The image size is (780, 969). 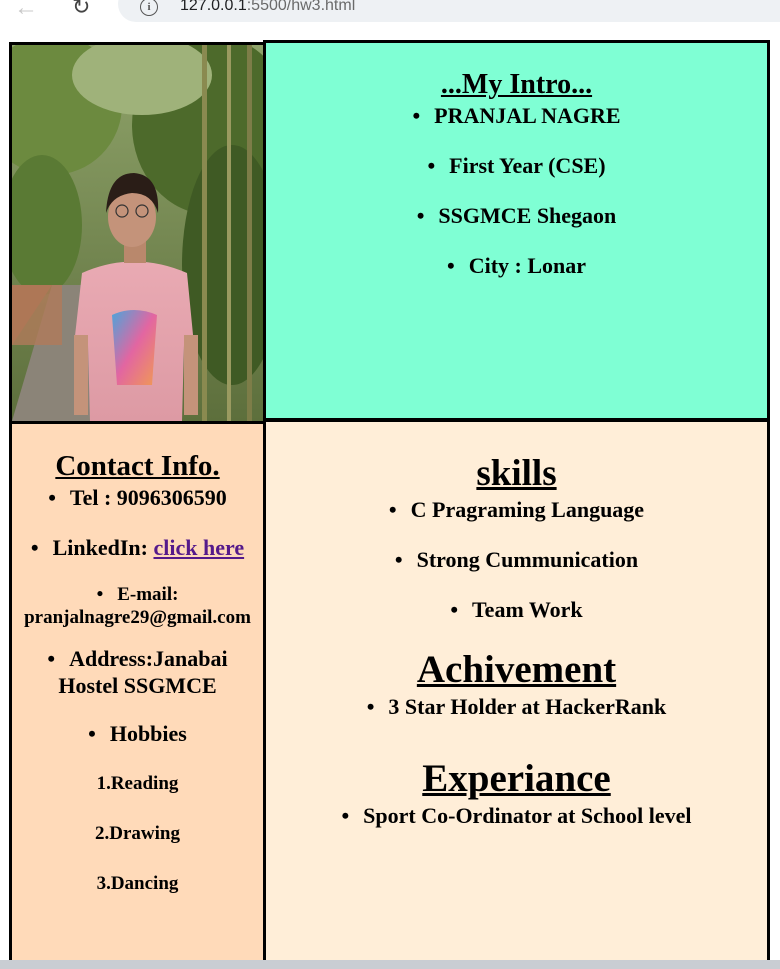 What do you see at coordinates (527, 509) in the screenshot?
I see `skill-item: C Pragraming Language` at bounding box center [527, 509].